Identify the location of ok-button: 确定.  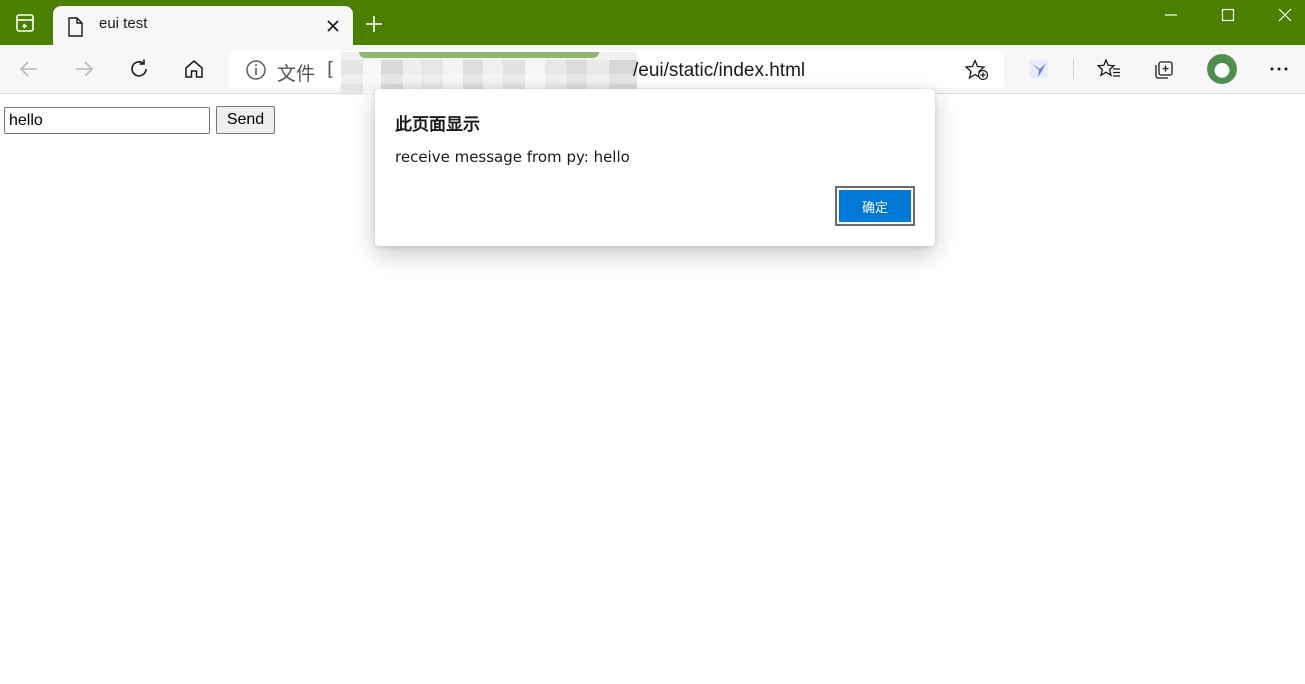
(875, 206).